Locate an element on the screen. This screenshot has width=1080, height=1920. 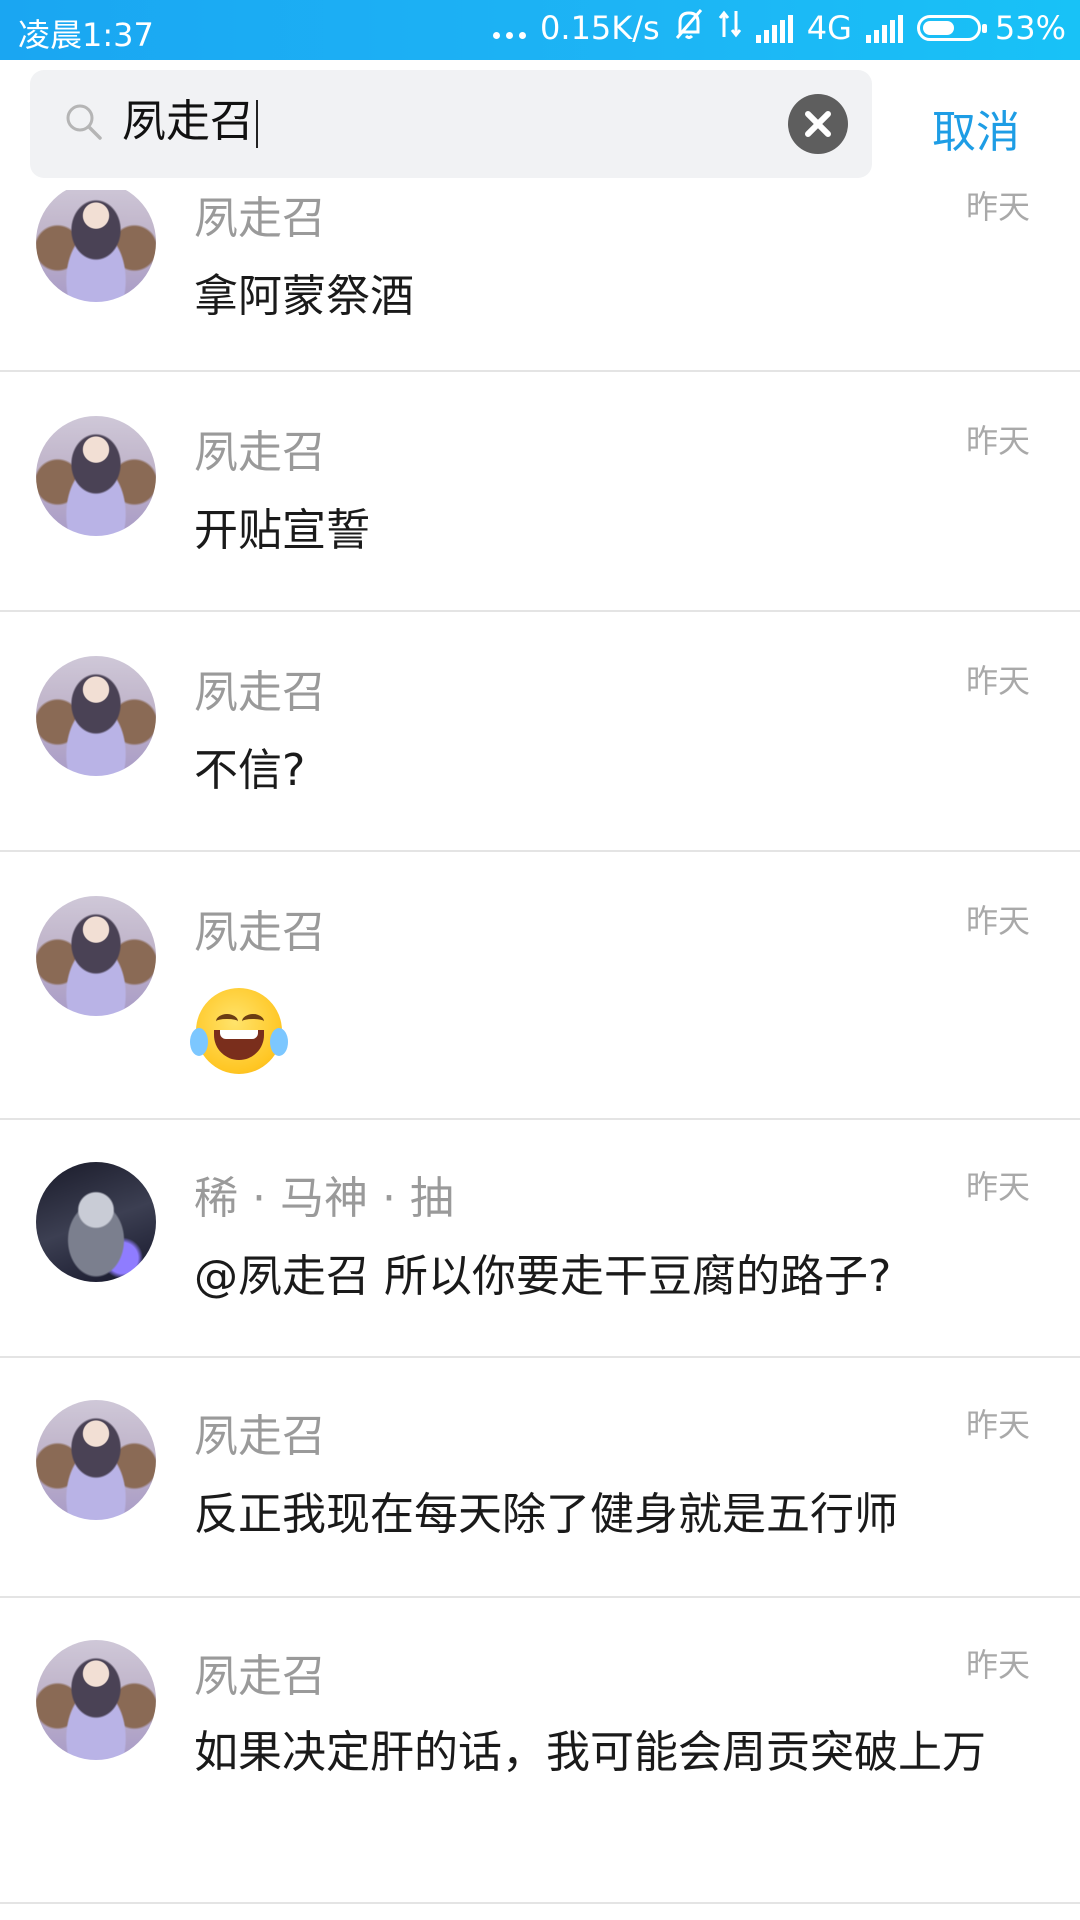
network-type: 4G is located at coordinates (829, 28).